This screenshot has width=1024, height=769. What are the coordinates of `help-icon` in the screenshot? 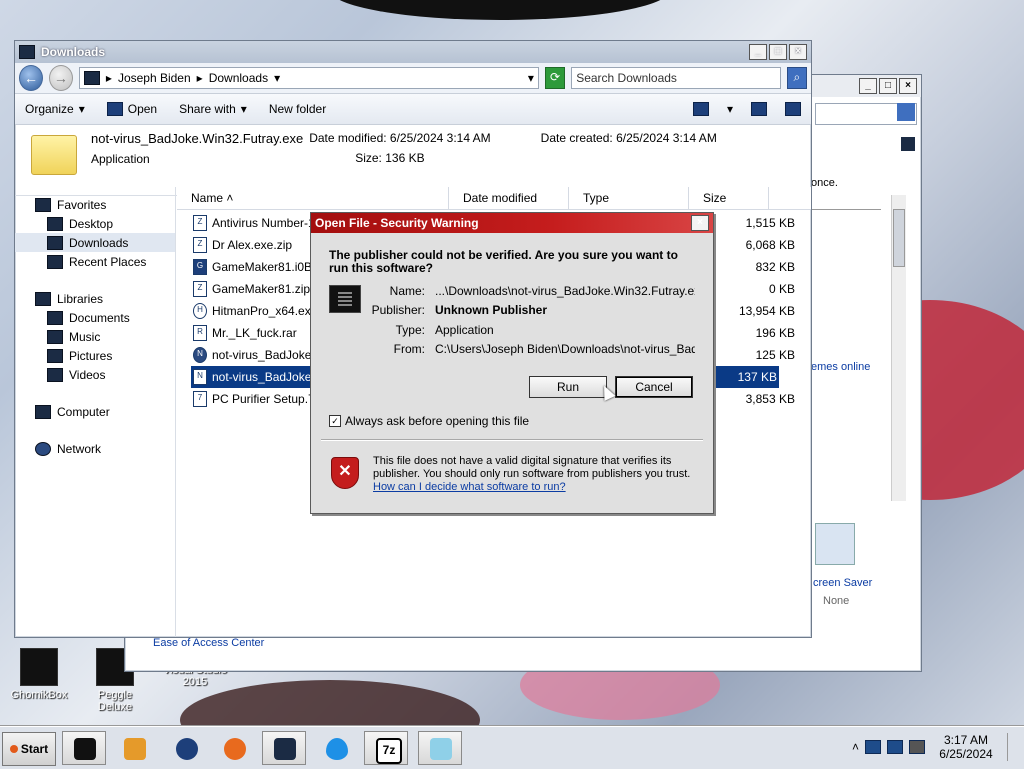 It's located at (793, 109).